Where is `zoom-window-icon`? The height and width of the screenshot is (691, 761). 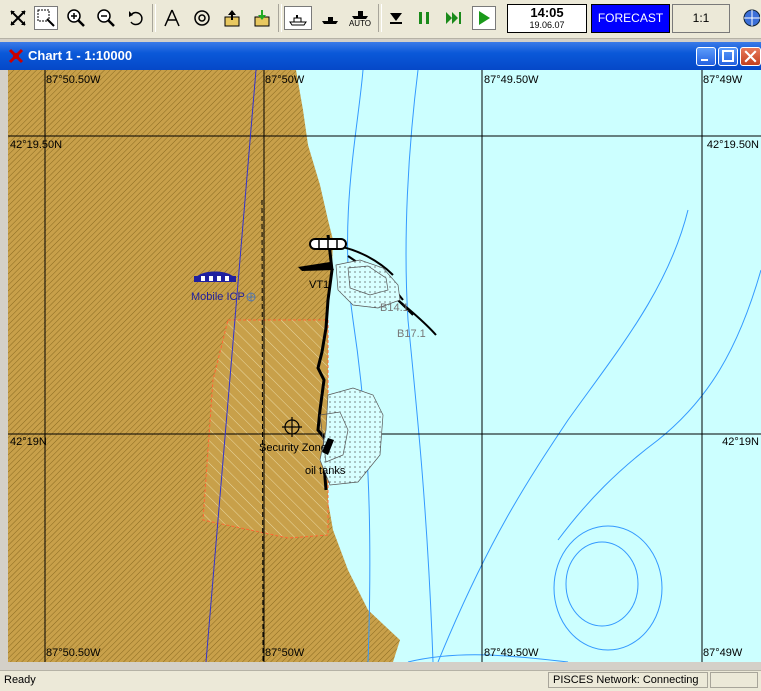 zoom-window-icon is located at coordinates (46, 18).